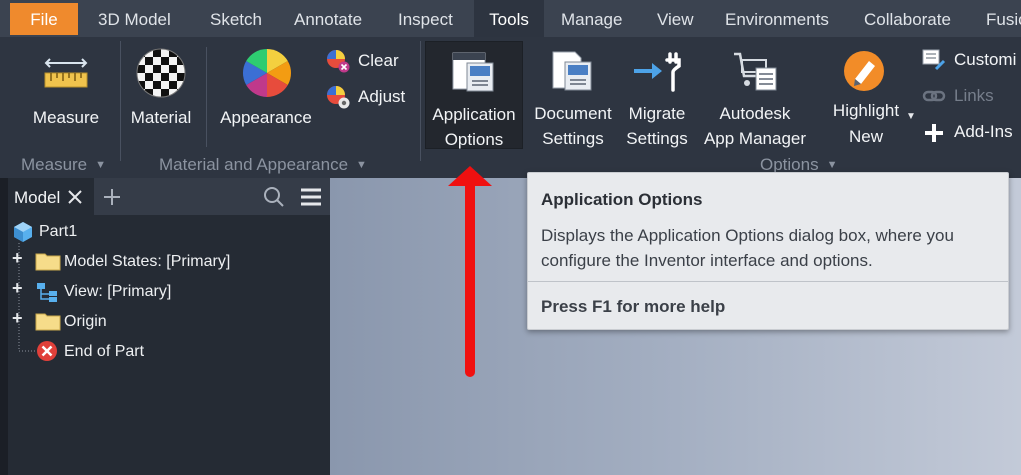 Image resolution: width=1021 pixels, height=475 pixels. What do you see at coordinates (755, 113) in the screenshot?
I see `app-manager-label-line1: Autodesk` at bounding box center [755, 113].